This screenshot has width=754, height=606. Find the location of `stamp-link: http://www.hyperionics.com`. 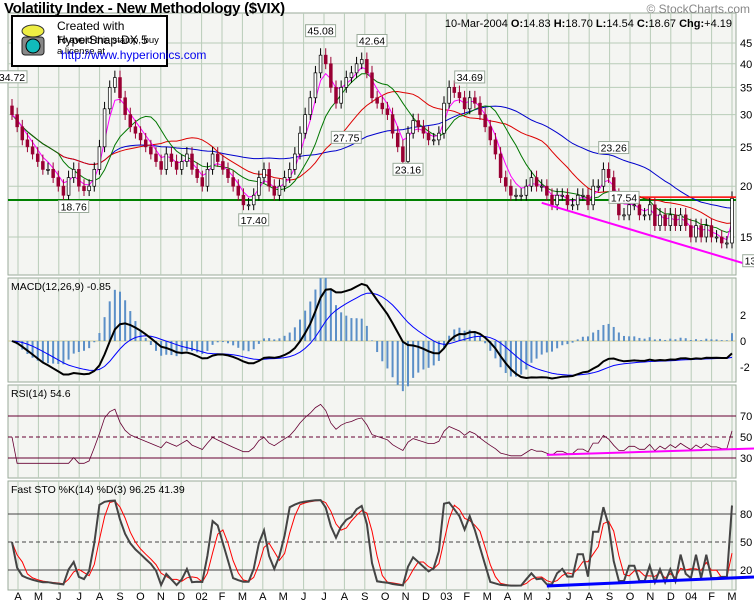

stamp-link: http://www.hyperionics.com is located at coordinates (133, 55).